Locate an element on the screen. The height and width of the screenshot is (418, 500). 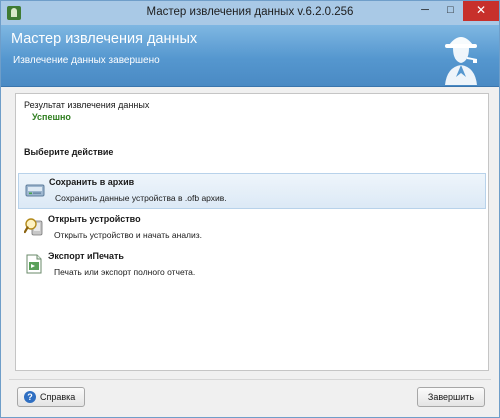
close-button: ✕ is located at coordinates (481, 11).